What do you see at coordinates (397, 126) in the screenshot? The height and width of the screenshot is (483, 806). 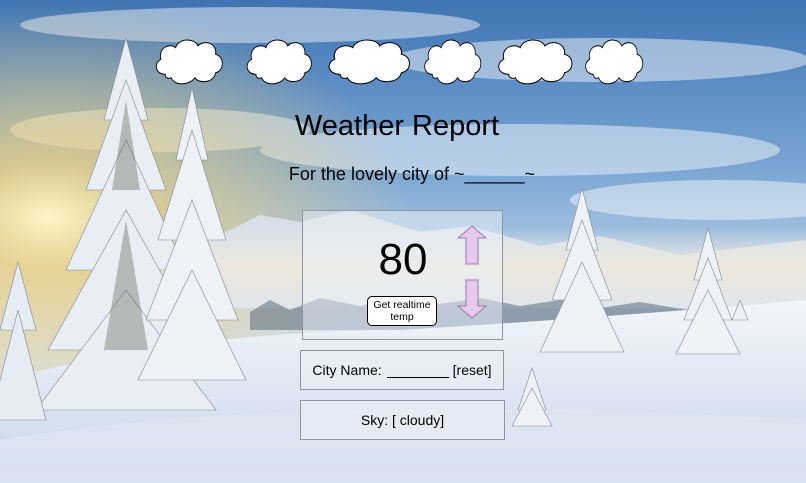 I see `page-title: Weather Report` at bounding box center [397, 126].